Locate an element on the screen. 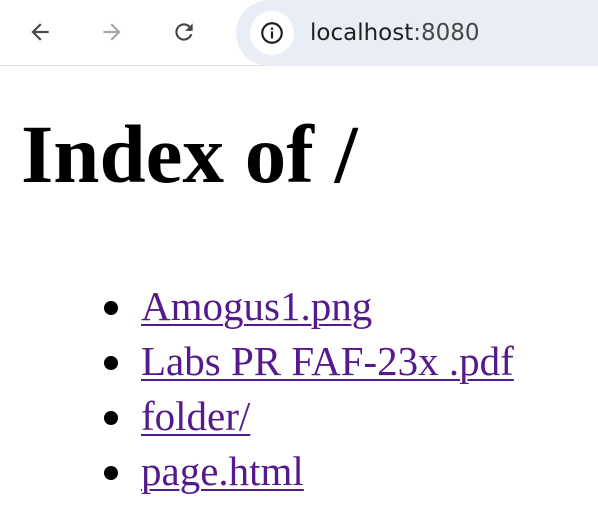  info-icon is located at coordinates (272, 33).